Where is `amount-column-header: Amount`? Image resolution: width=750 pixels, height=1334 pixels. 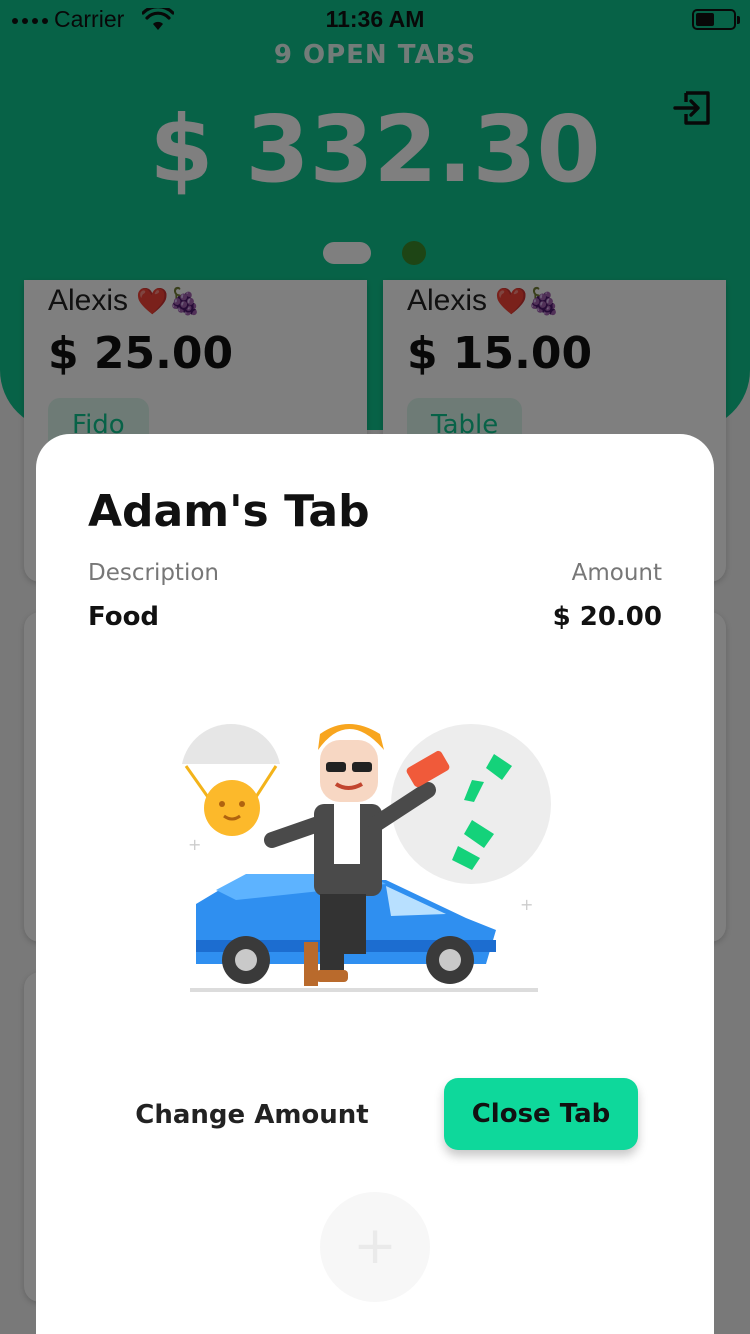 amount-column-header: Amount is located at coordinates (616, 573).